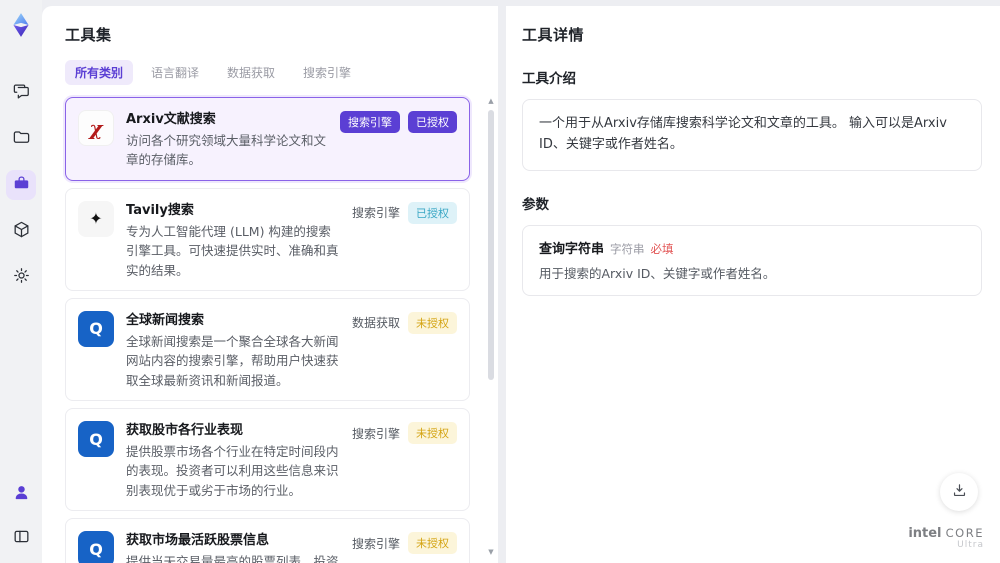 The height and width of the screenshot is (563, 1000). I want to click on chat-icon, so click(21, 93).